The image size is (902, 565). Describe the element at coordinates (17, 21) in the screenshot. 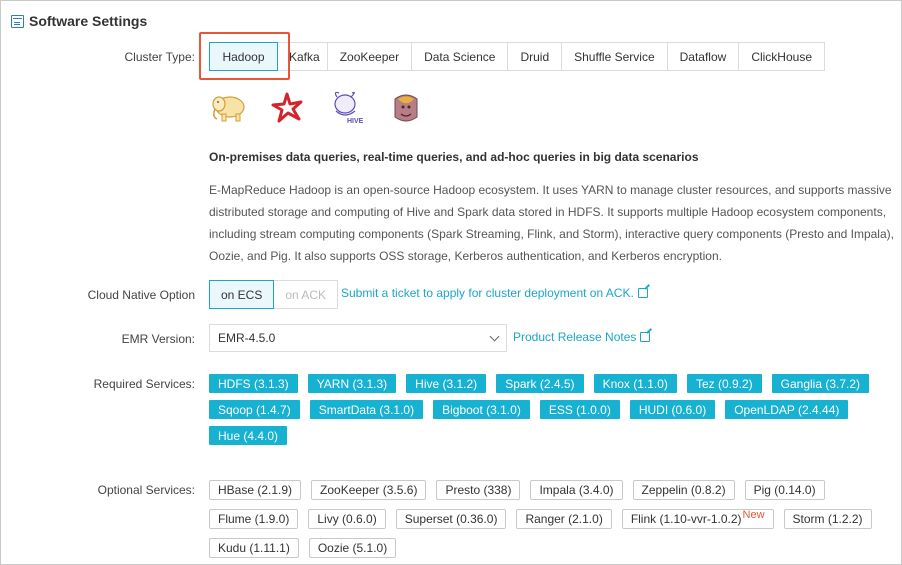

I see `settings-panel-icon` at that location.